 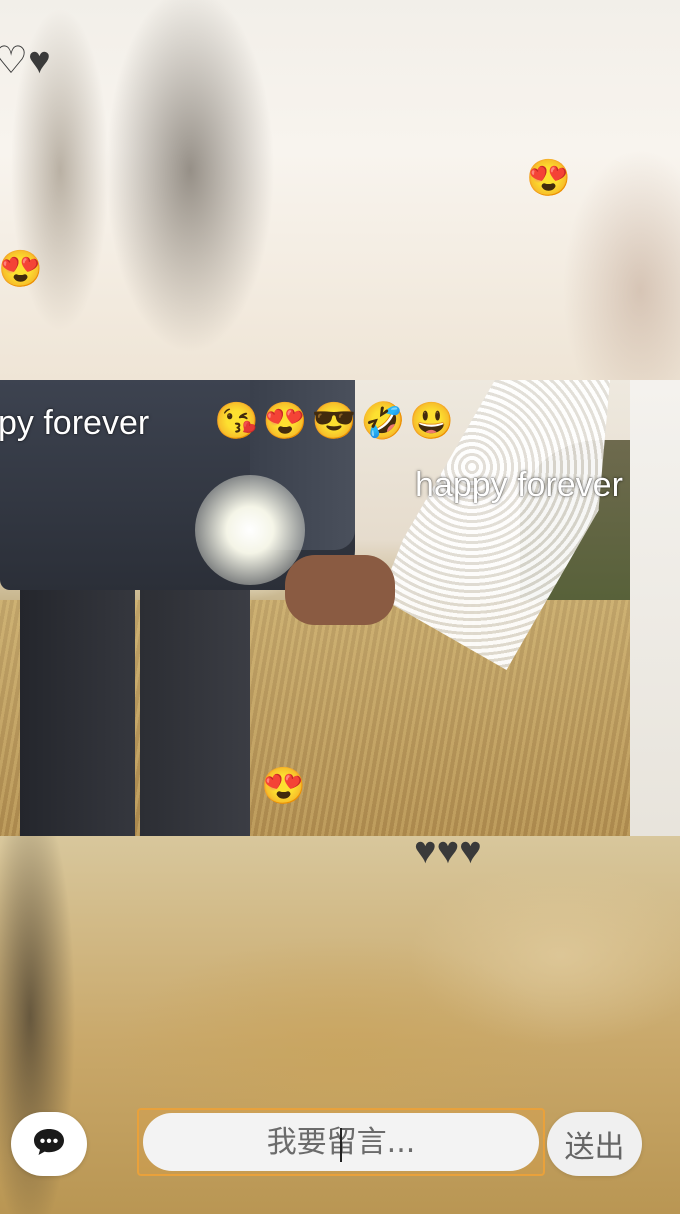 What do you see at coordinates (21, 268) in the screenshot?
I see `danmaku-emoji-left: 😍` at bounding box center [21, 268].